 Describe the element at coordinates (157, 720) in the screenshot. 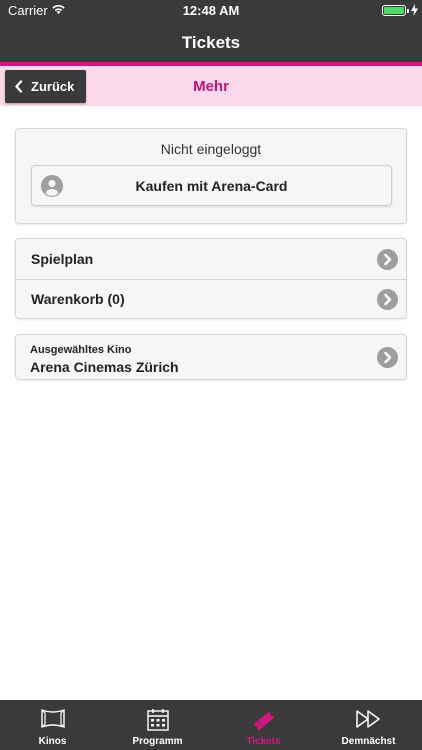

I see `calendar-icon` at that location.